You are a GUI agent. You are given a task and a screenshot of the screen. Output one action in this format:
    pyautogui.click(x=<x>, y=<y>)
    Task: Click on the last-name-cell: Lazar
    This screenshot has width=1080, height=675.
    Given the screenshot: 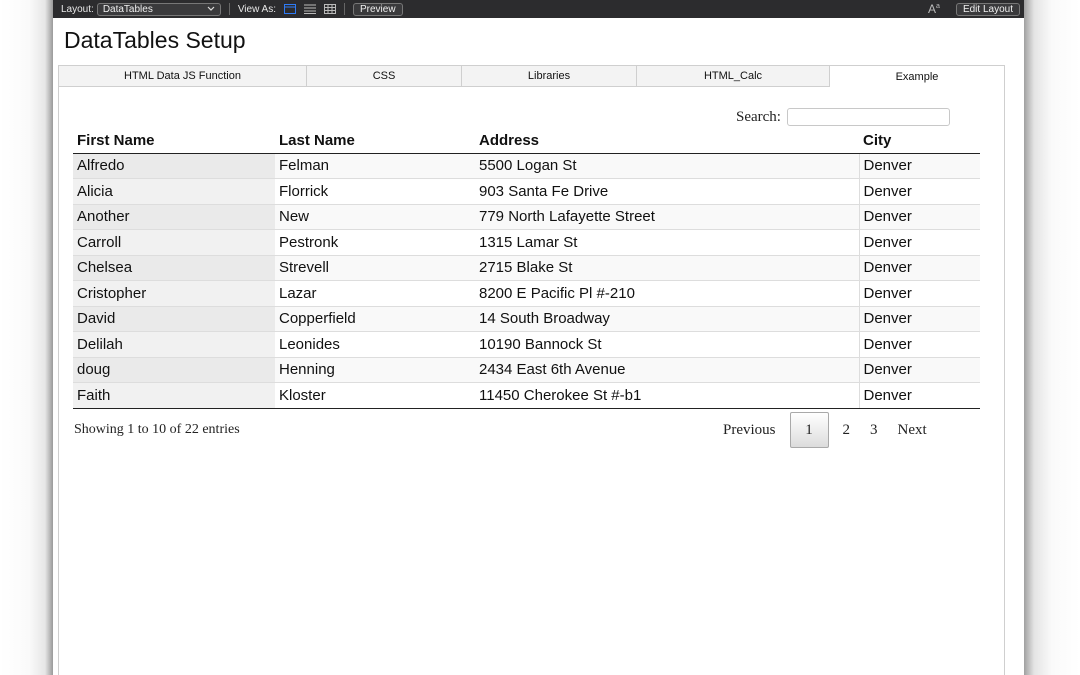 What is the action you would take?
    pyautogui.click(x=375, y=293)
    